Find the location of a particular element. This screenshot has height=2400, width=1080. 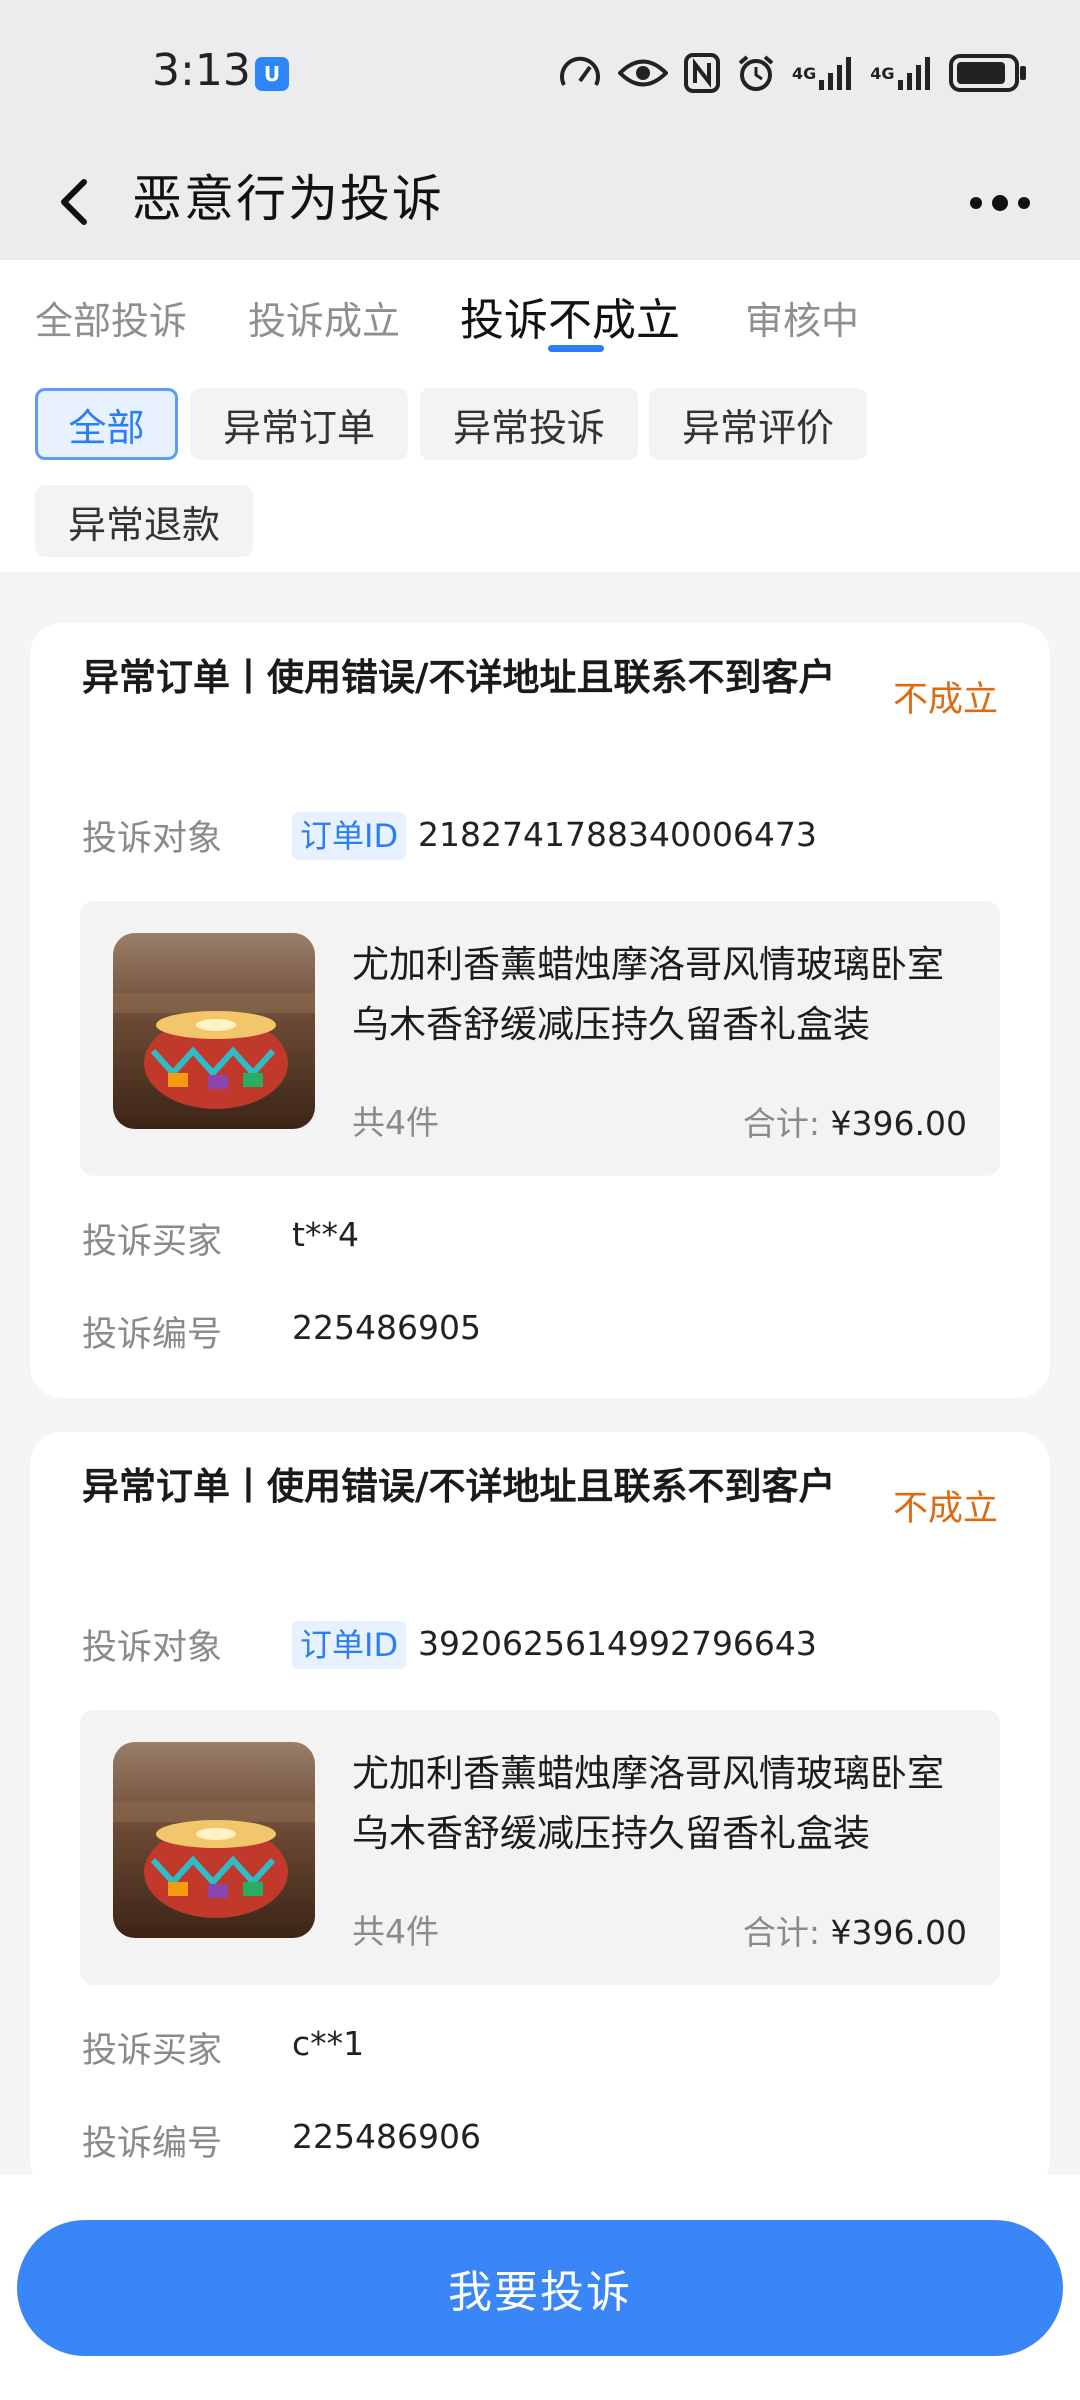

filter-chip-all: 全部 is located at coordinates (106, 424).